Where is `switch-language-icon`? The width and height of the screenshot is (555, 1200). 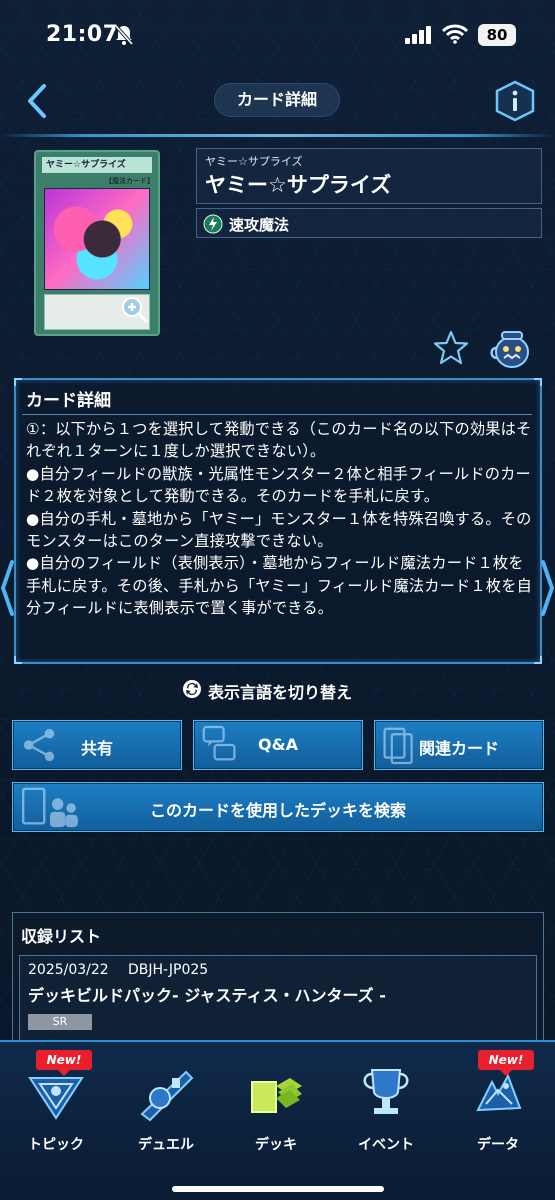
switch-language-icon is located at coordinates (192, 689).